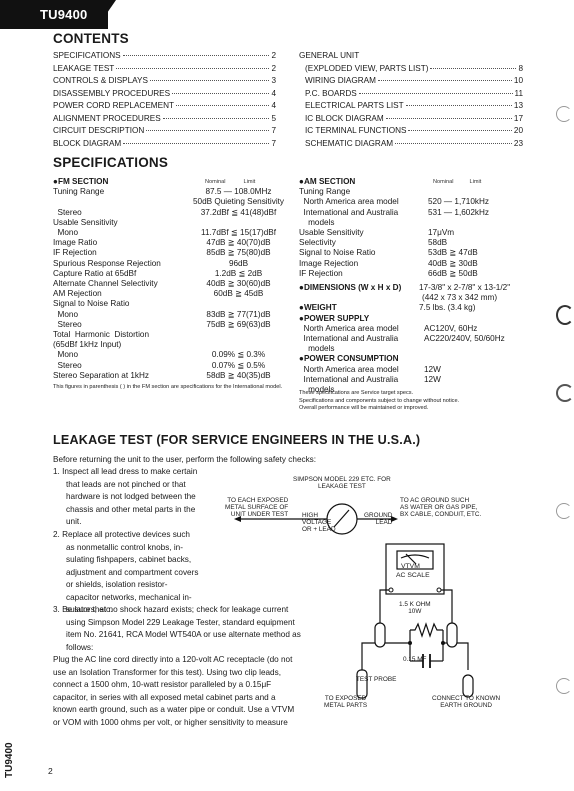  Describe the element at coordinates (565, 393) in the screenshot. I see `binder-hole` at that location.